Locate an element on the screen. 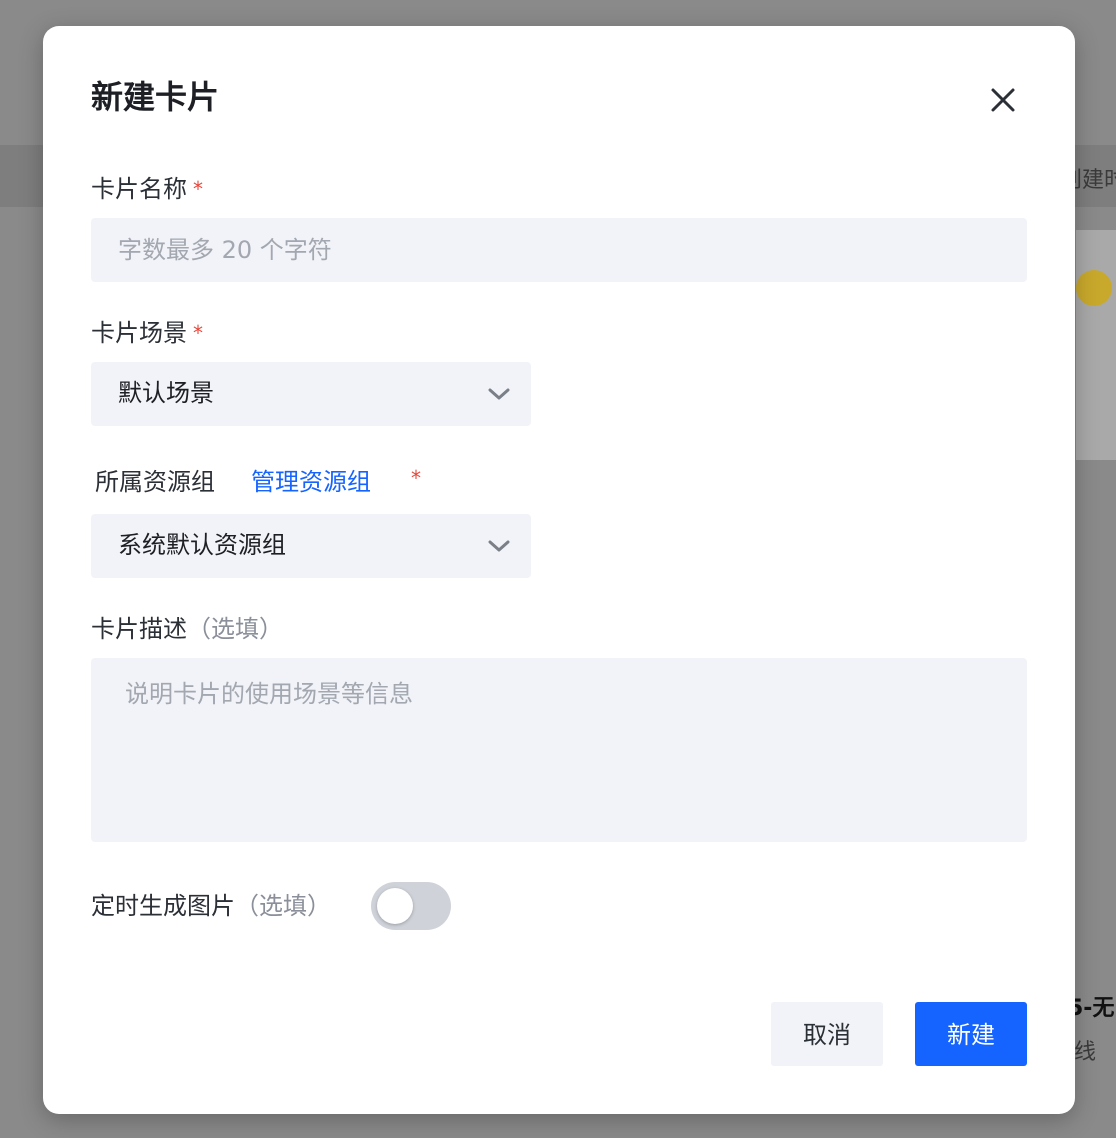  card-scene-label-text: 卡片场景 is located at coordinates (139, 333).